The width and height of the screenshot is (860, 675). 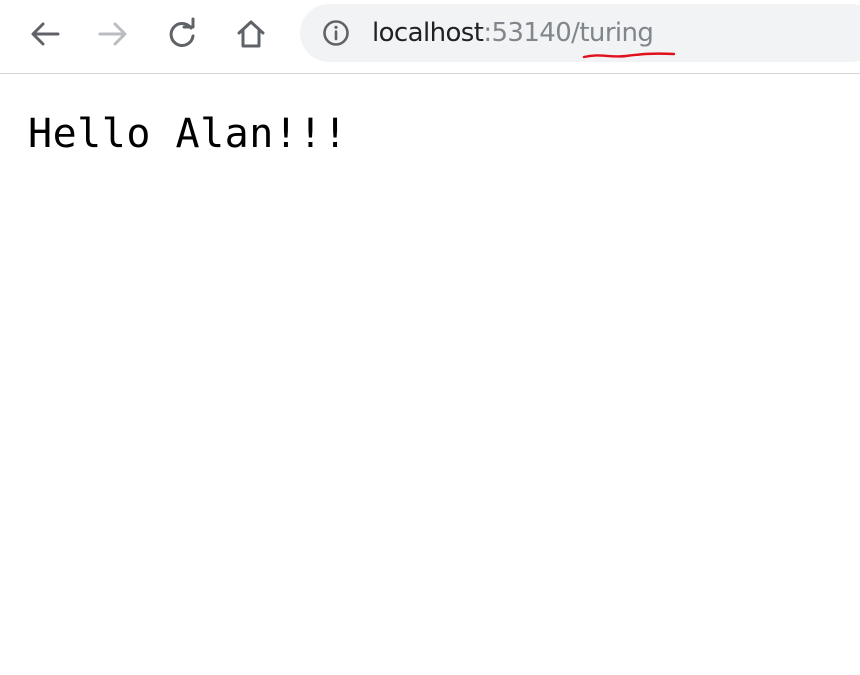 I want to click on back-arrow-icon, so click(x=45, y=34).